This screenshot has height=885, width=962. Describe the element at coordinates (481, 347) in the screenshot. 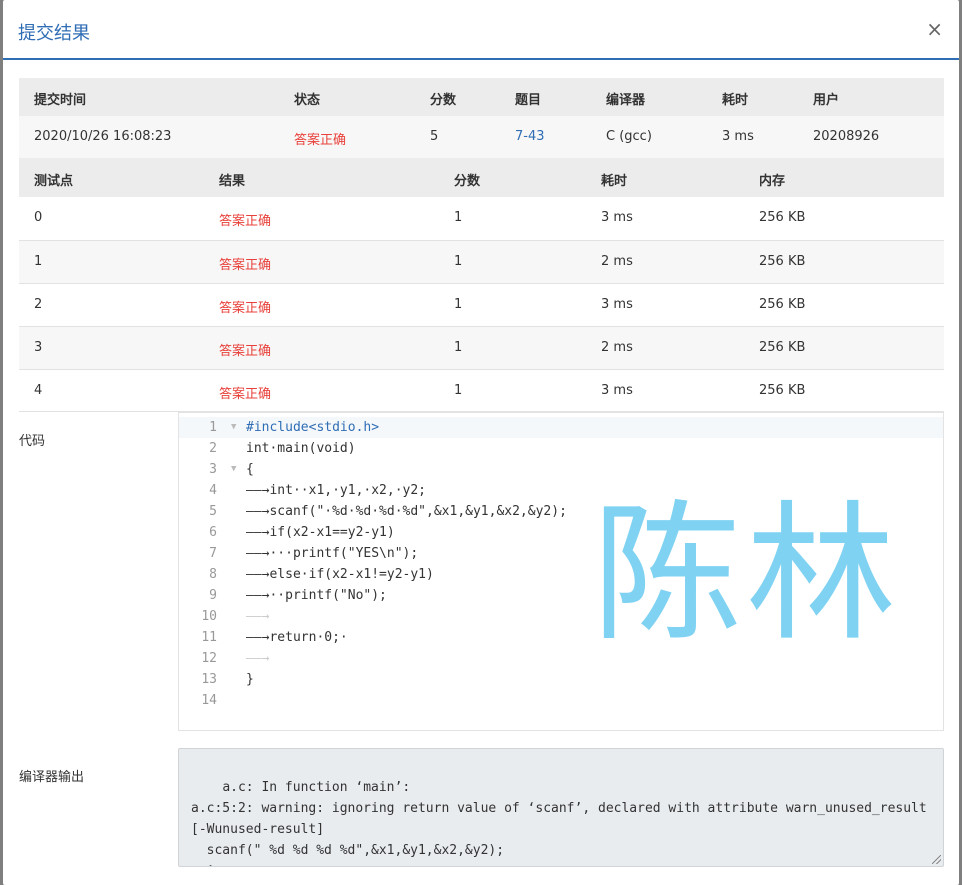

I see `table-row: 3 答案正确 1 2 ms 256 KB` at that location.